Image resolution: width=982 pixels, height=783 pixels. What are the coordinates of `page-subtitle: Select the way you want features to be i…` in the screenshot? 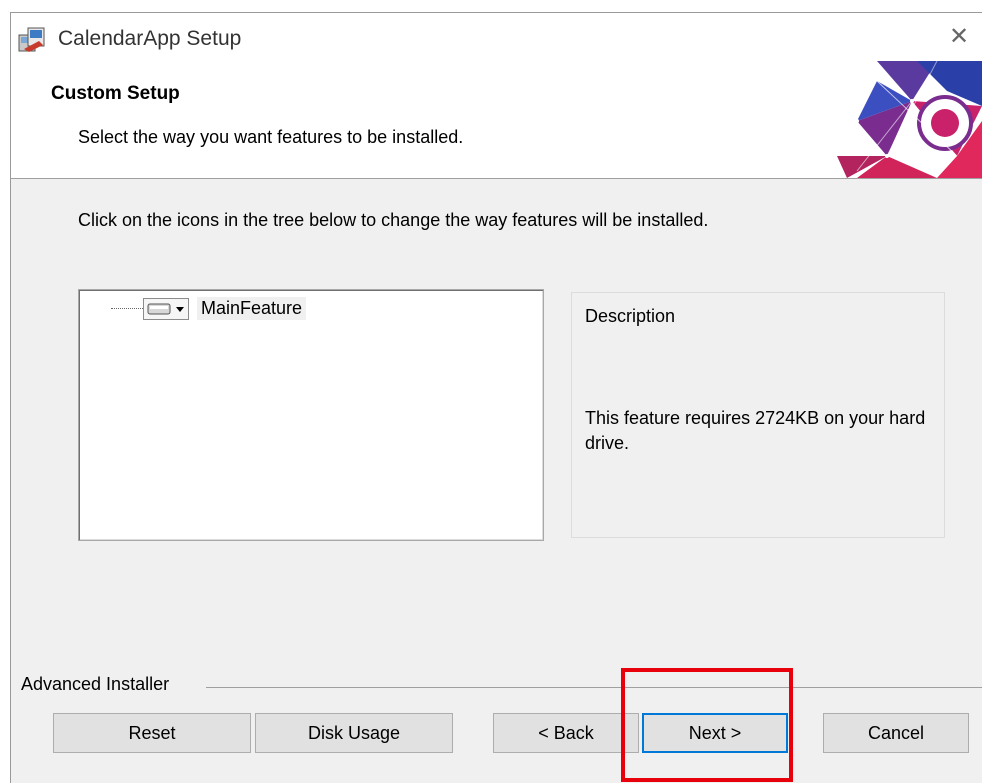 It's located at (271, 137).